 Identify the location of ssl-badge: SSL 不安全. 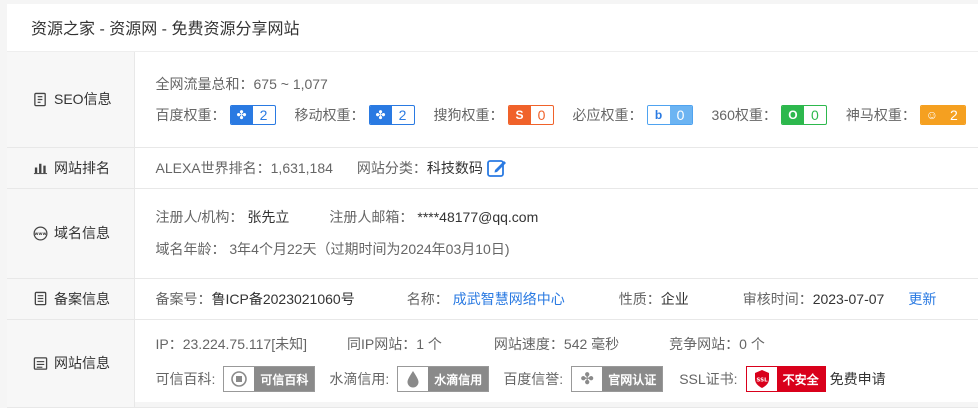
(786, 379).